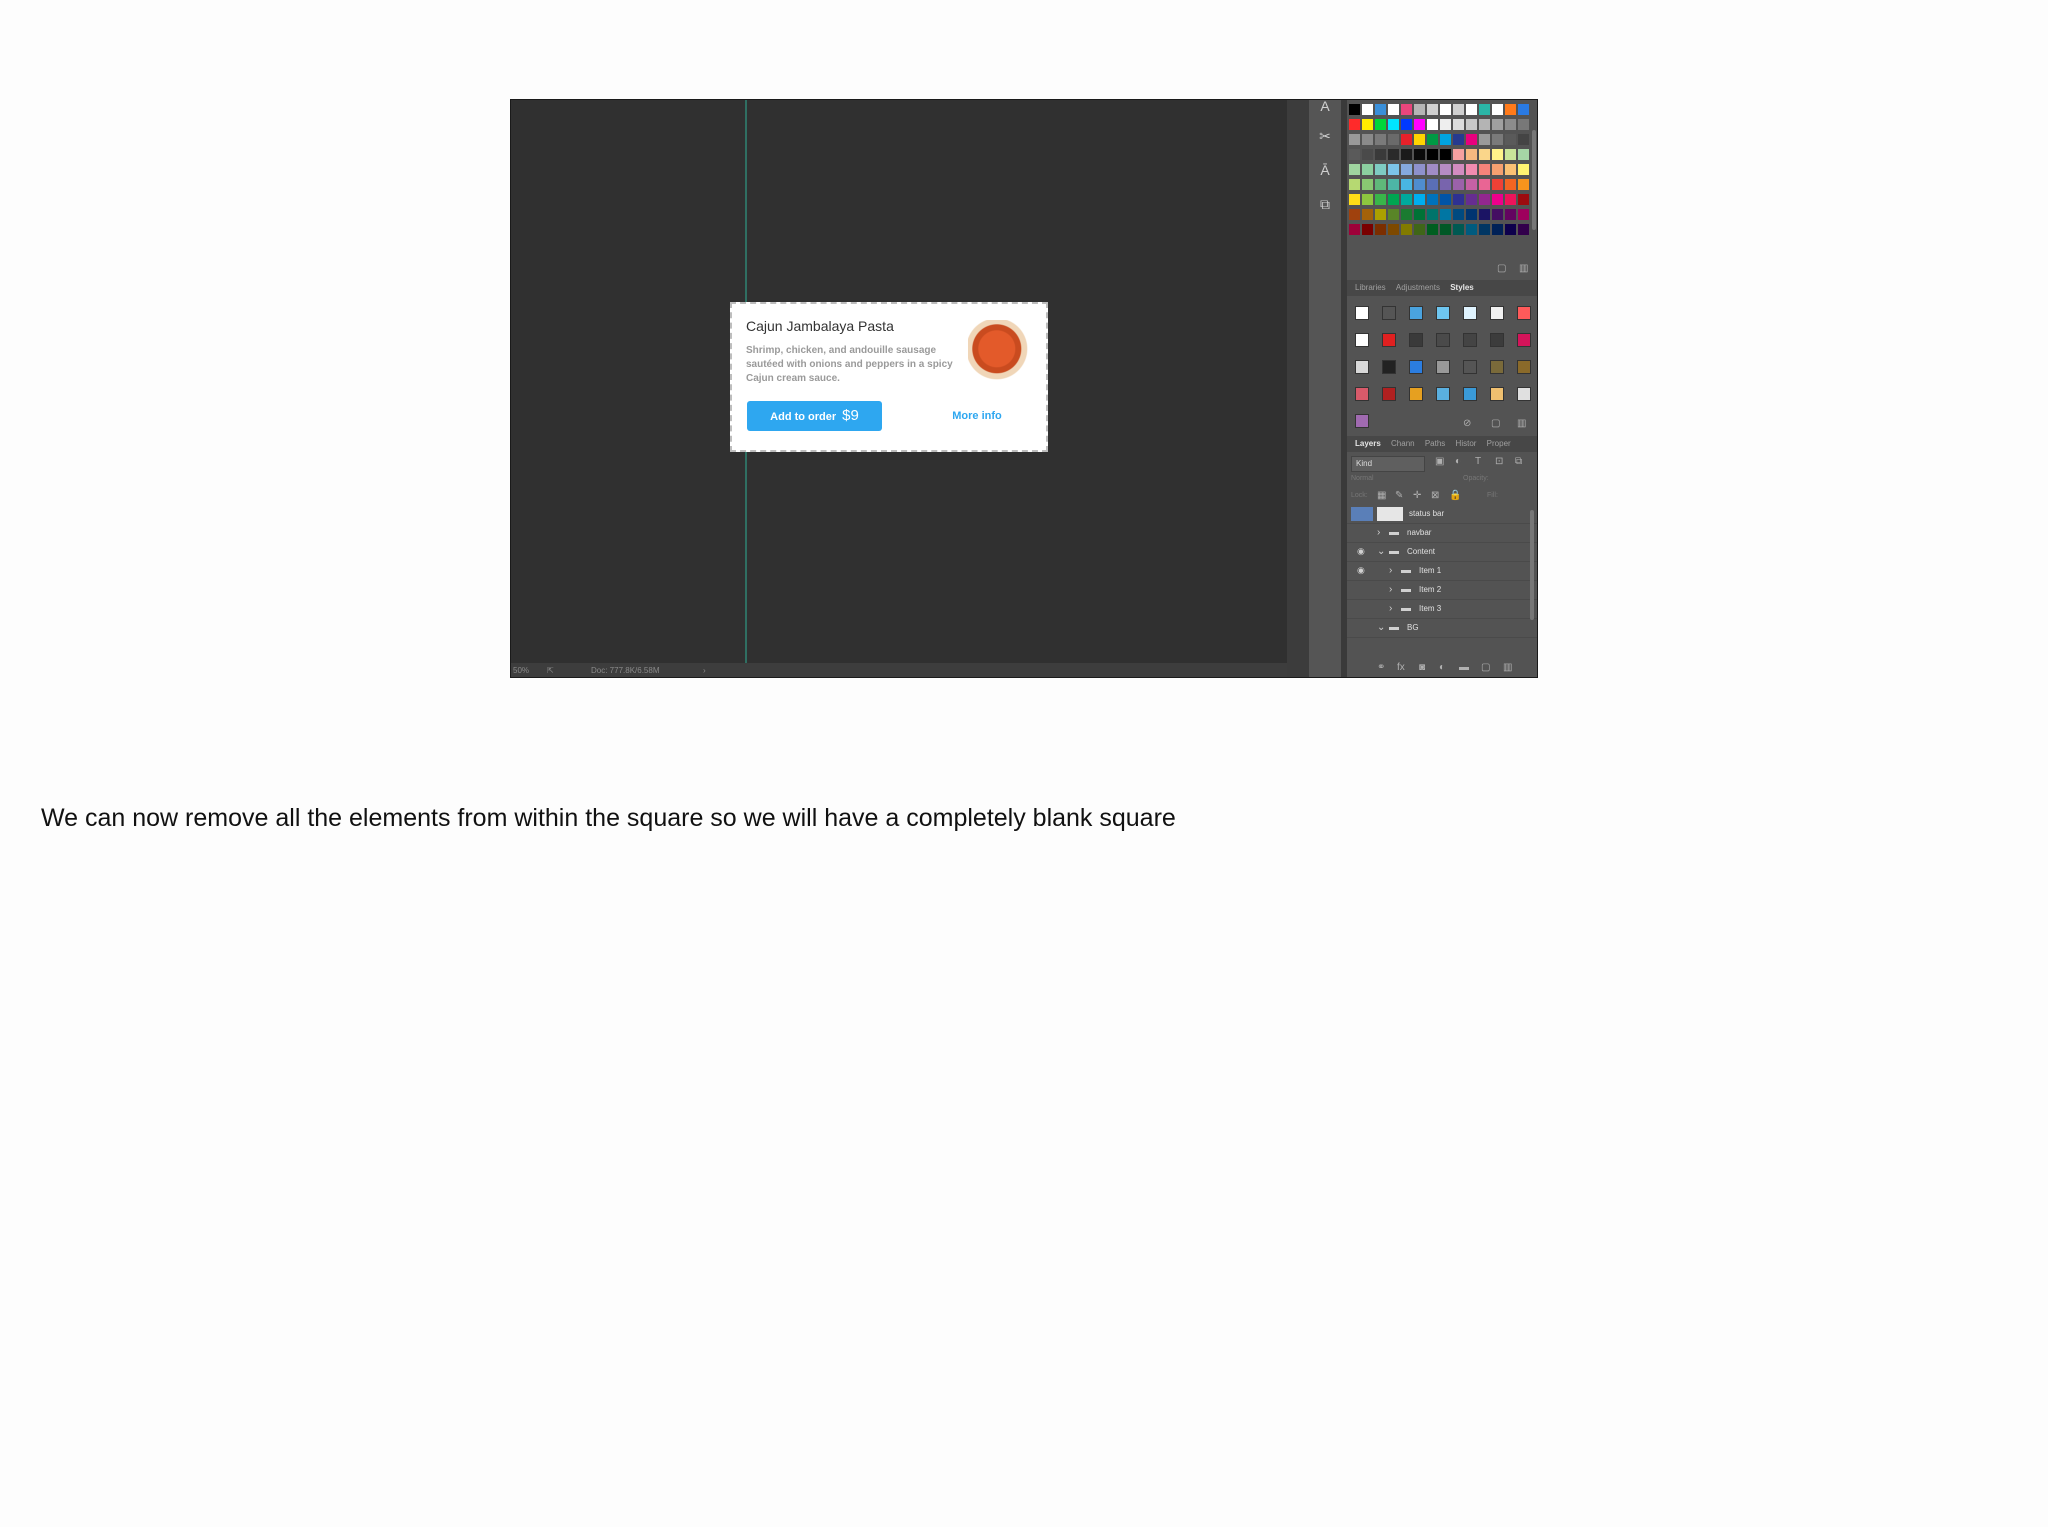 Image resolution: width=2048 pixels, height=1527 pixels. I want to click on tab-properties: Proper, so click(1499, 443).